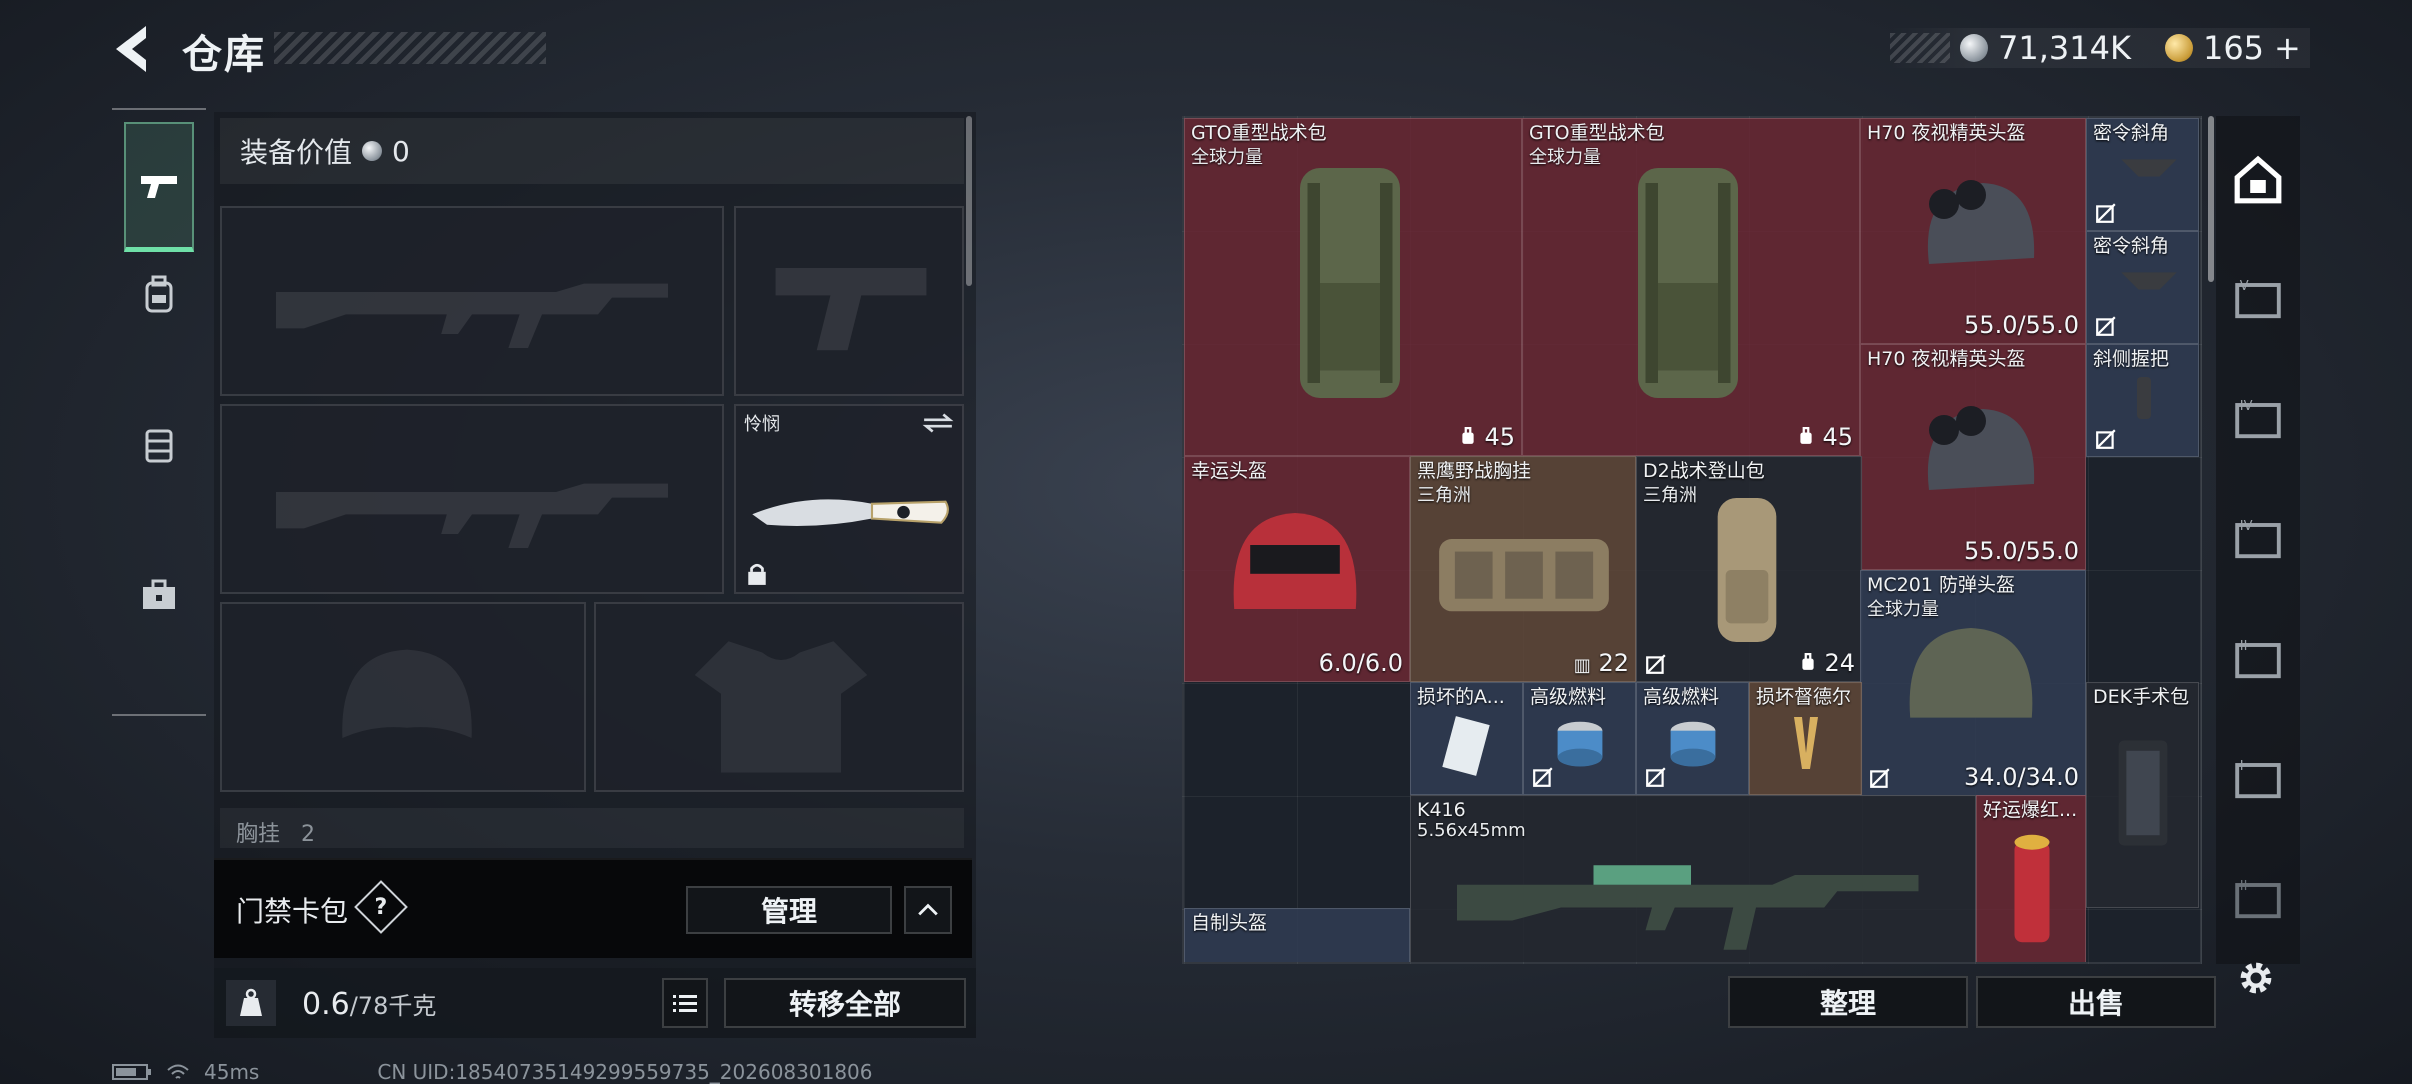 The height and width of the screenshot is (1084, 2412). I want to click on settings-button, so click(2258, 980).